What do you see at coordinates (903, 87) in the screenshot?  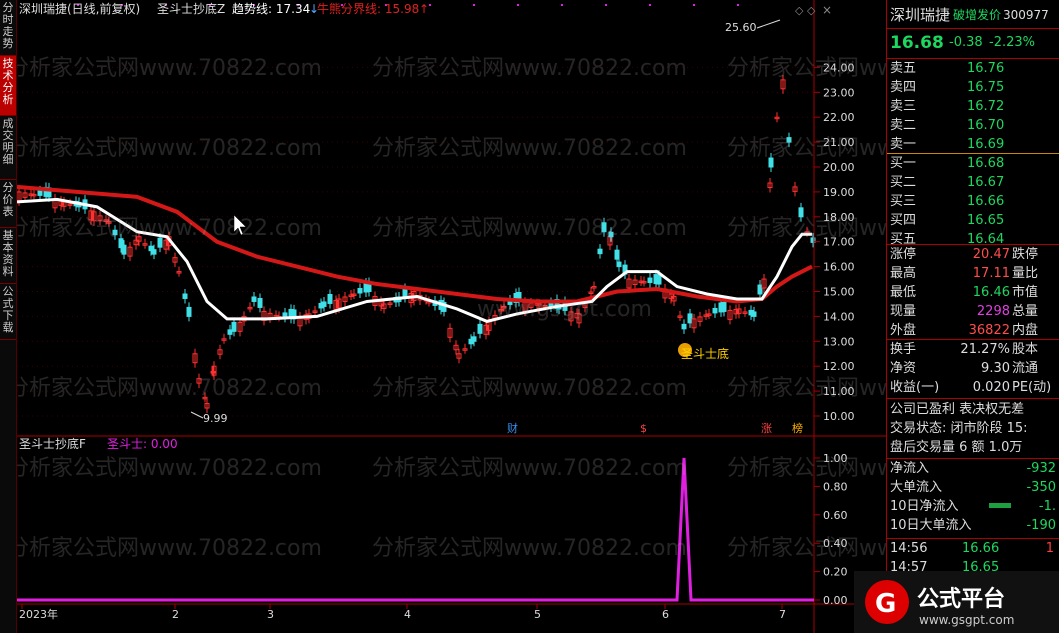 I see `ask-label: 卖四` at bounding box center [903, 87].